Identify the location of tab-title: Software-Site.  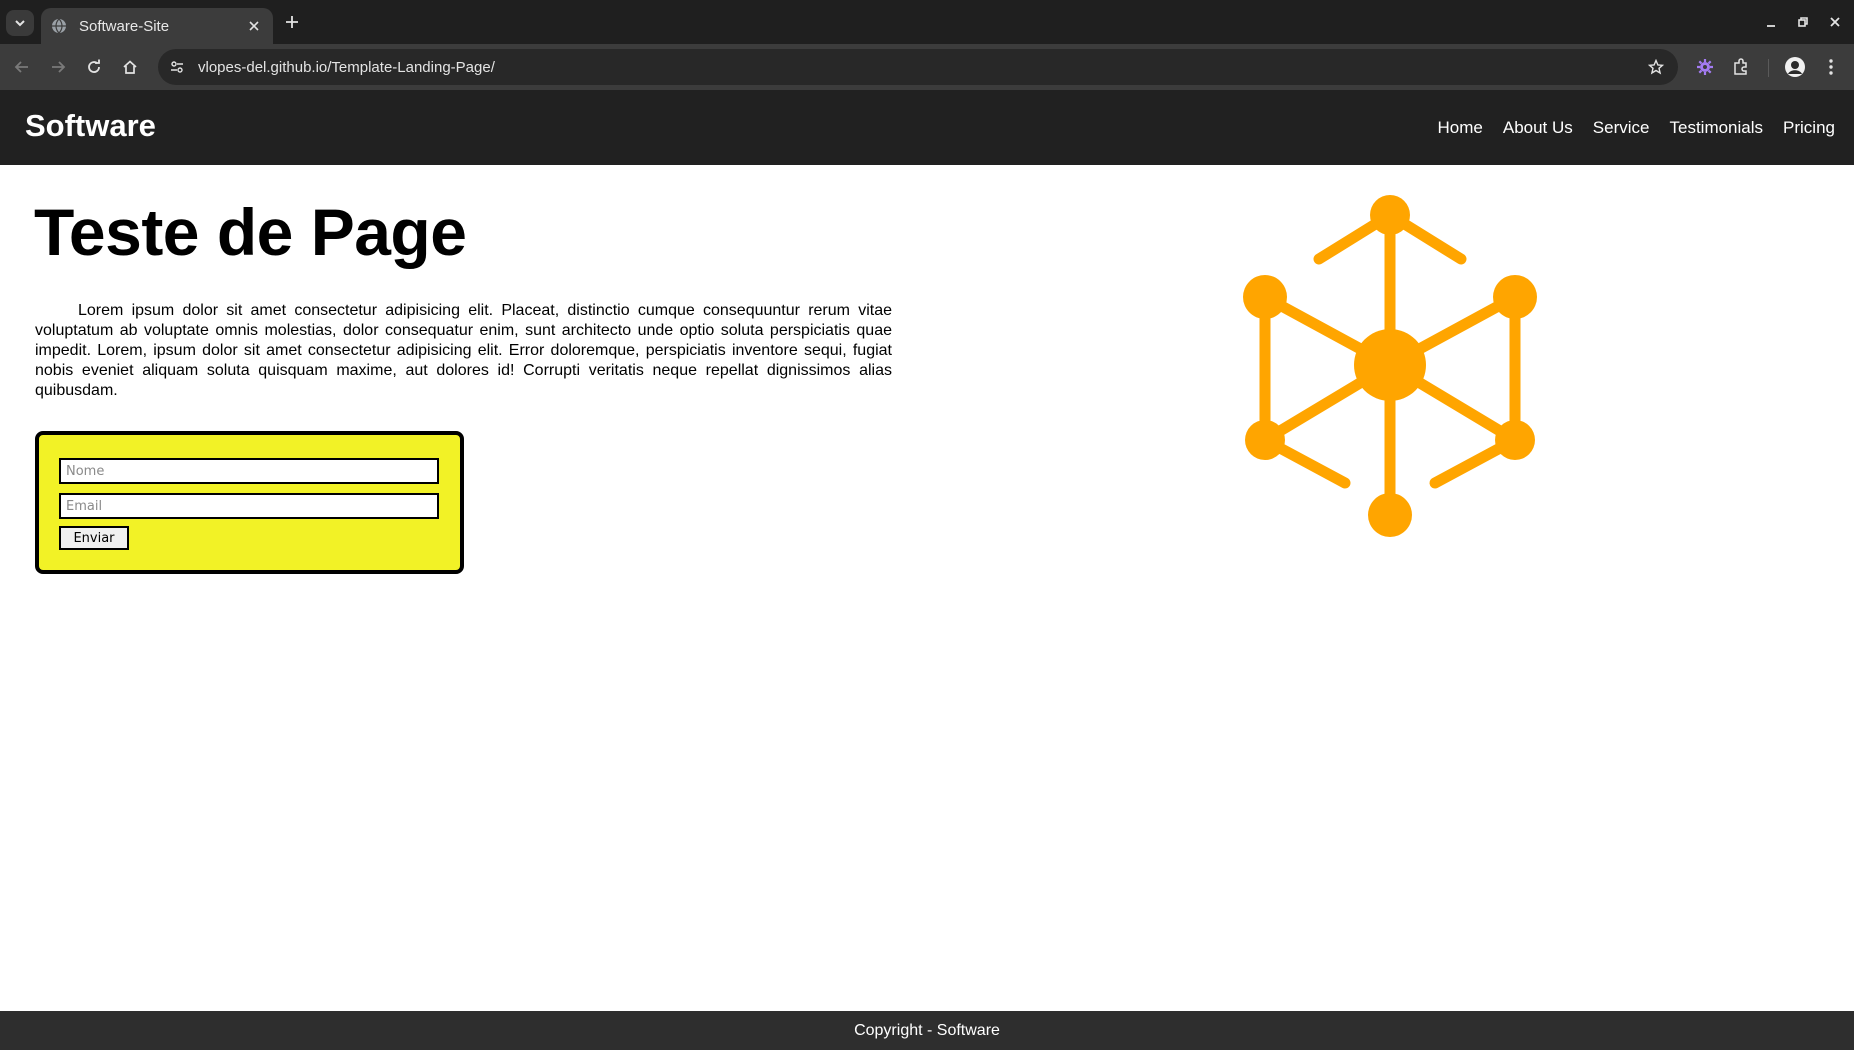
(124, 26).